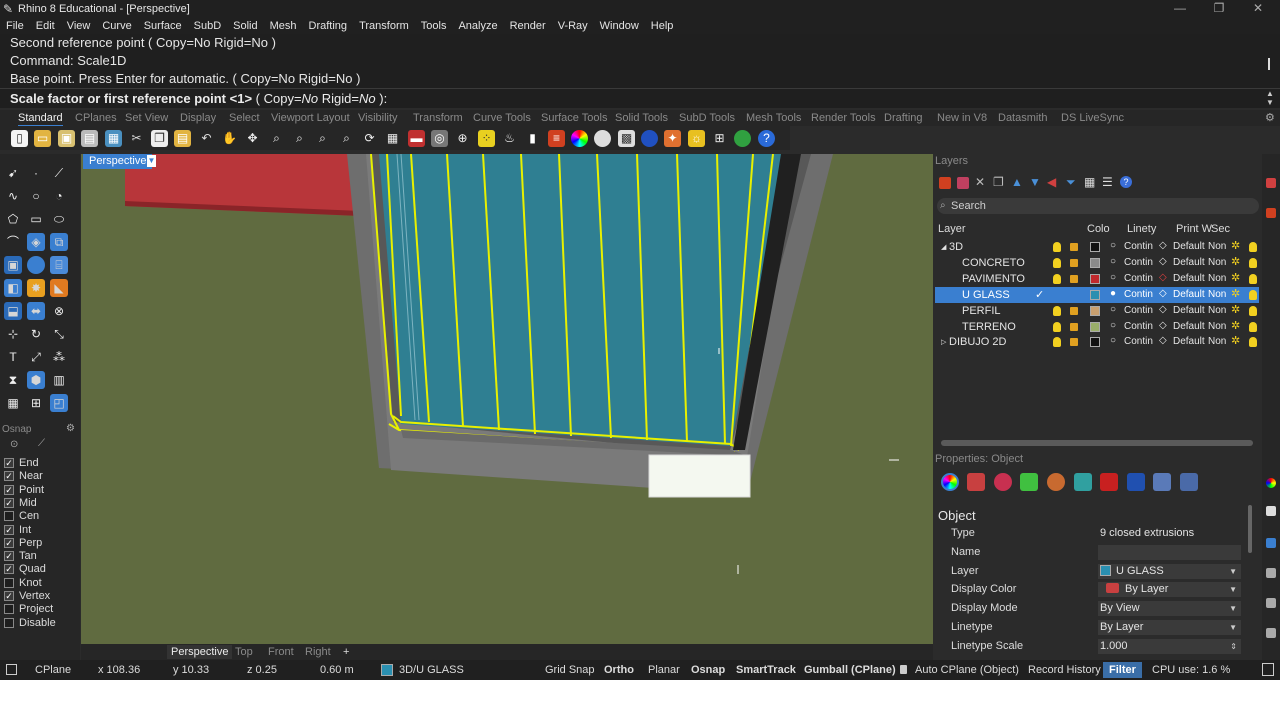 The image size is (1280, 720). What do you see at coordinates (13, 219) in the screenshot?
I see `polygon-icon: ⬠` at bounding box center [13, 219].